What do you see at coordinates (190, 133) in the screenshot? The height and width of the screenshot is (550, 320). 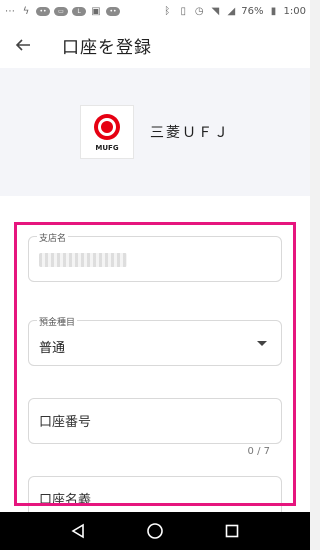 I see `bank-name: 三菱ＵＦＪ` at bounding box center [190, 133].